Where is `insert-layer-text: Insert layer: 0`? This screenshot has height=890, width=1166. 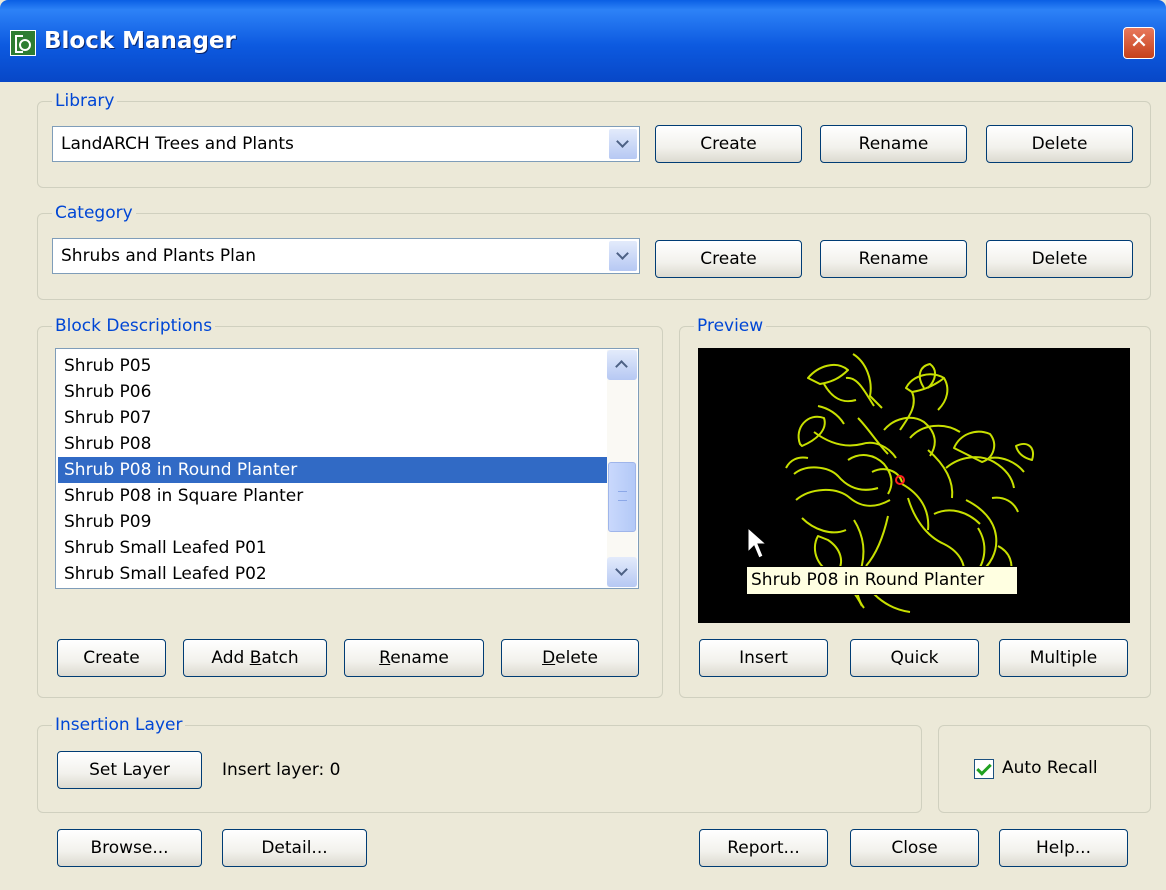 insert-layer-text: Insert layer: 0 is located at coordinates (281, 770).